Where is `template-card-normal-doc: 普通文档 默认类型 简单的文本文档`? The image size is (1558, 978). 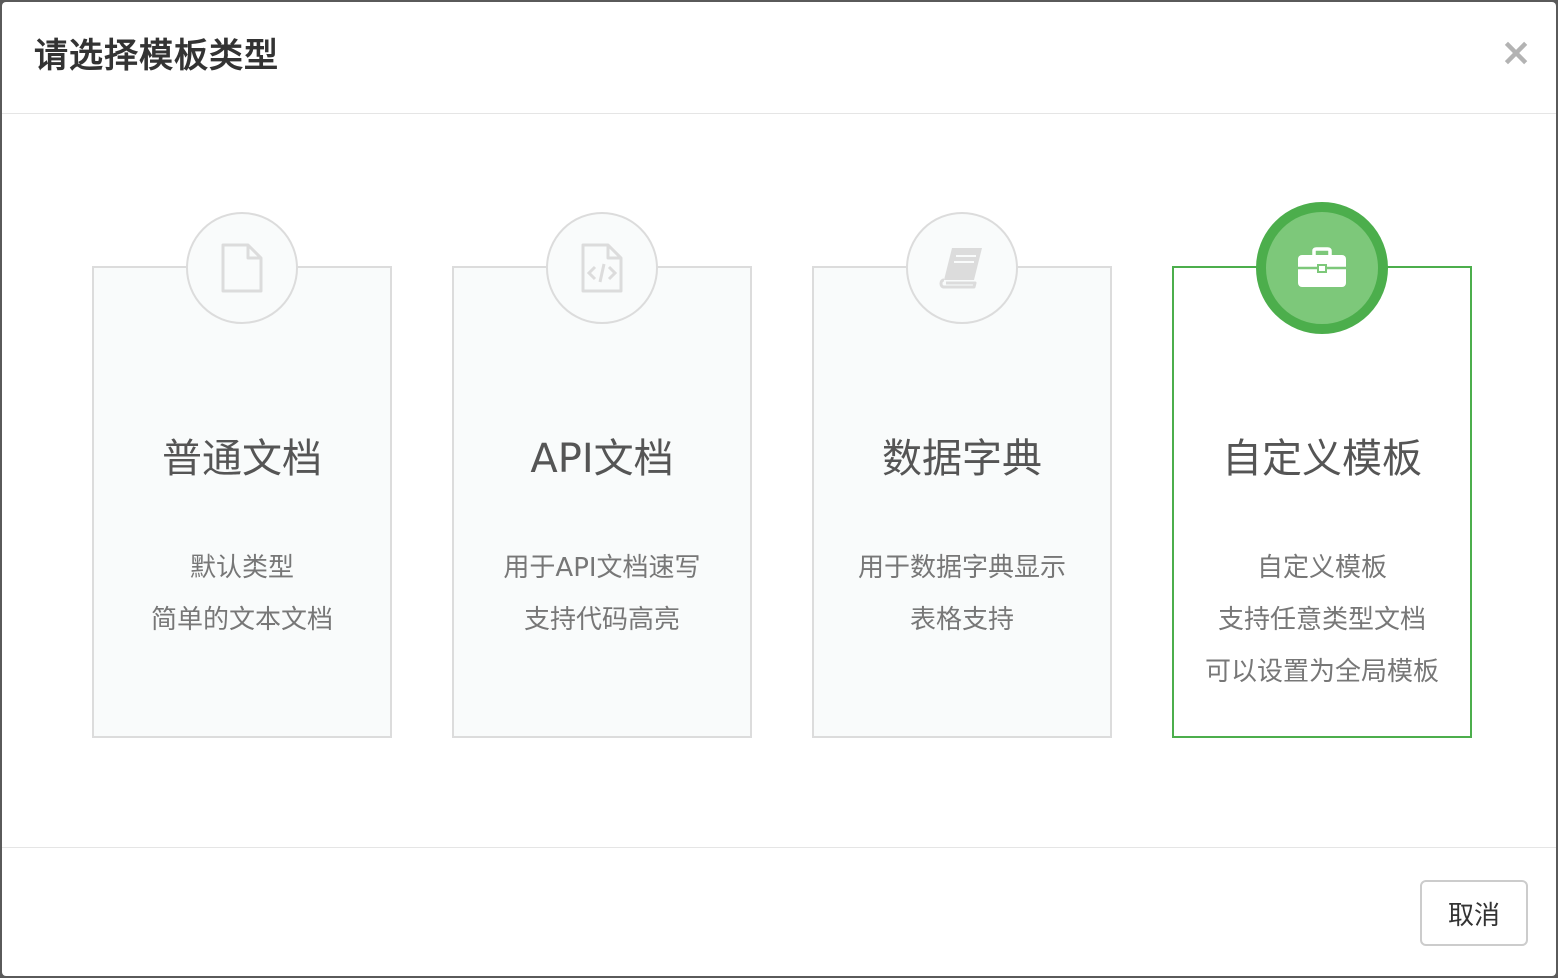
template-card-normal-doc: 普通文档 默认类型 简单的文本文档 is located at coordinates (242, 475).